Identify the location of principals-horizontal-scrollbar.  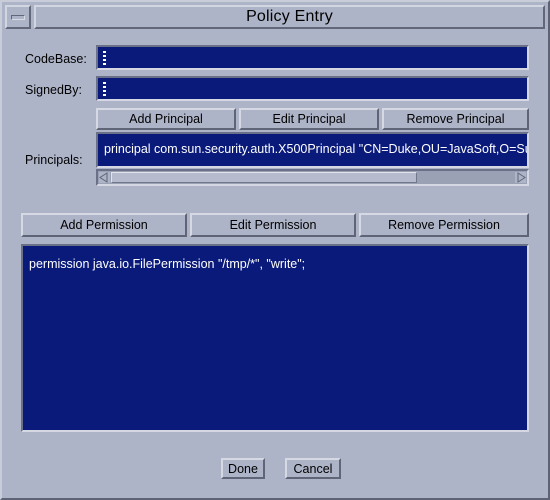
(312, 177).